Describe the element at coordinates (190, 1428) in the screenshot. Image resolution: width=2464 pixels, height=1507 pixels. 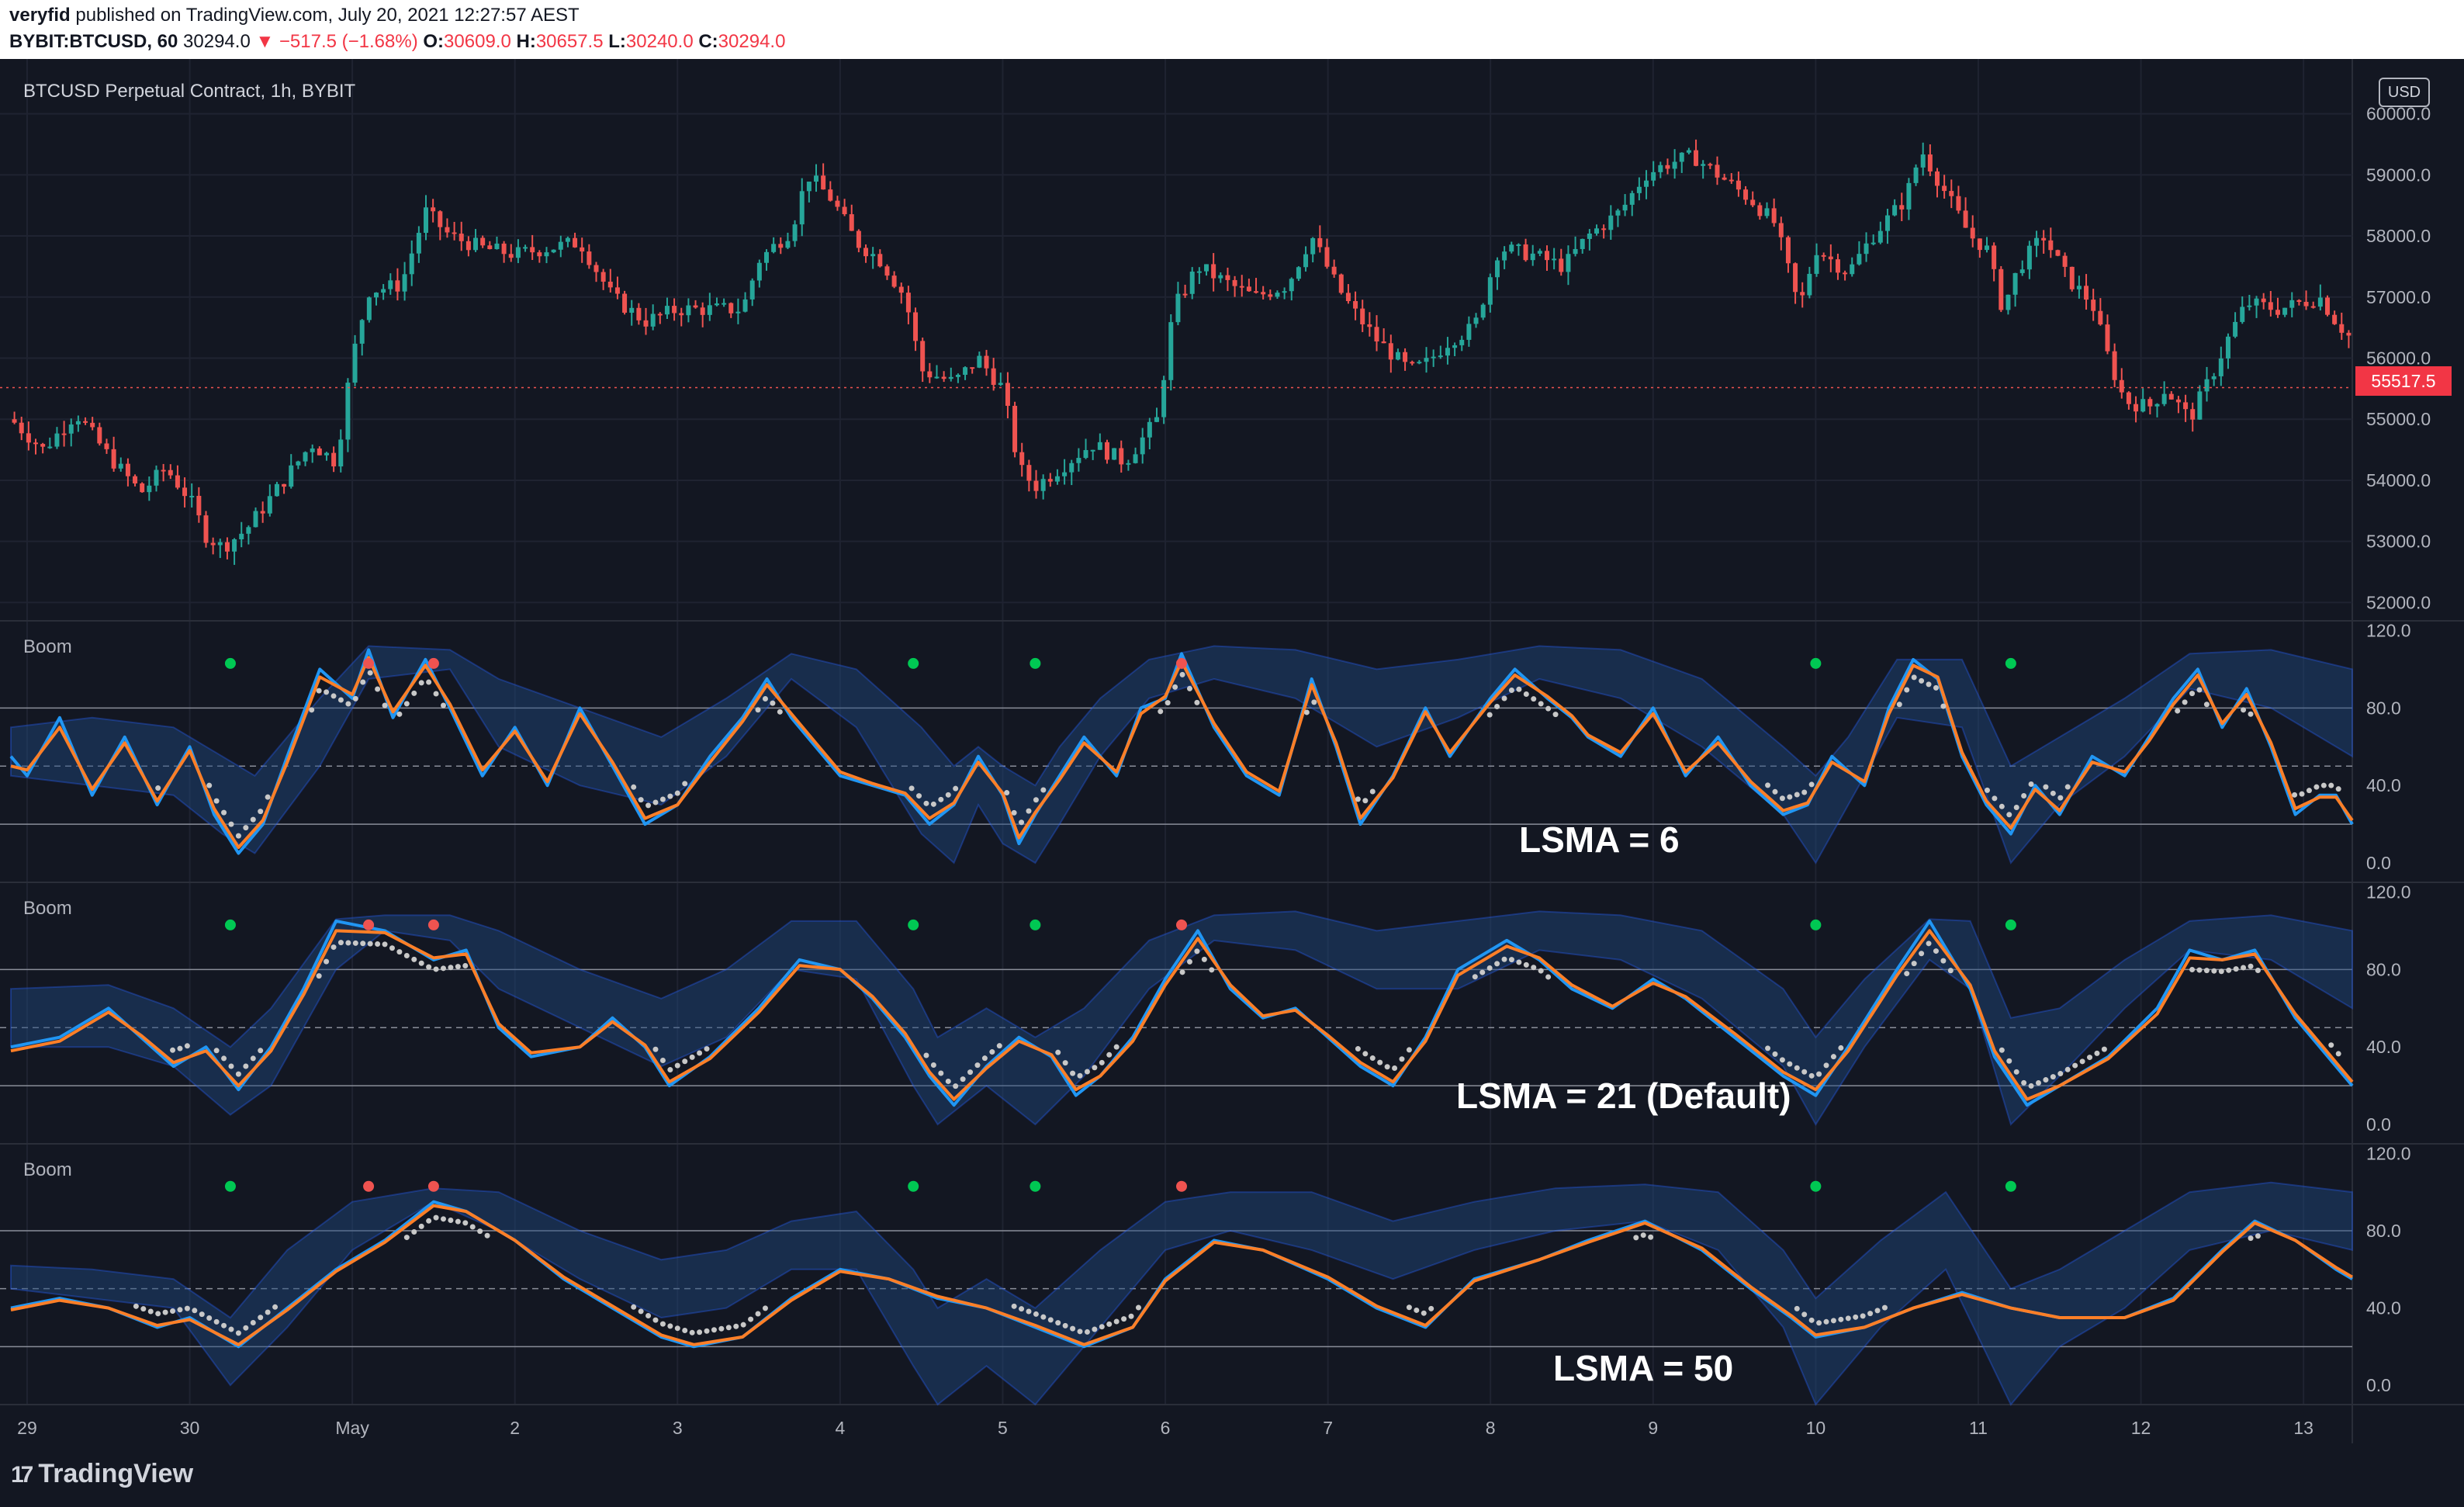
I see `time-tick-label: 30` at that location.